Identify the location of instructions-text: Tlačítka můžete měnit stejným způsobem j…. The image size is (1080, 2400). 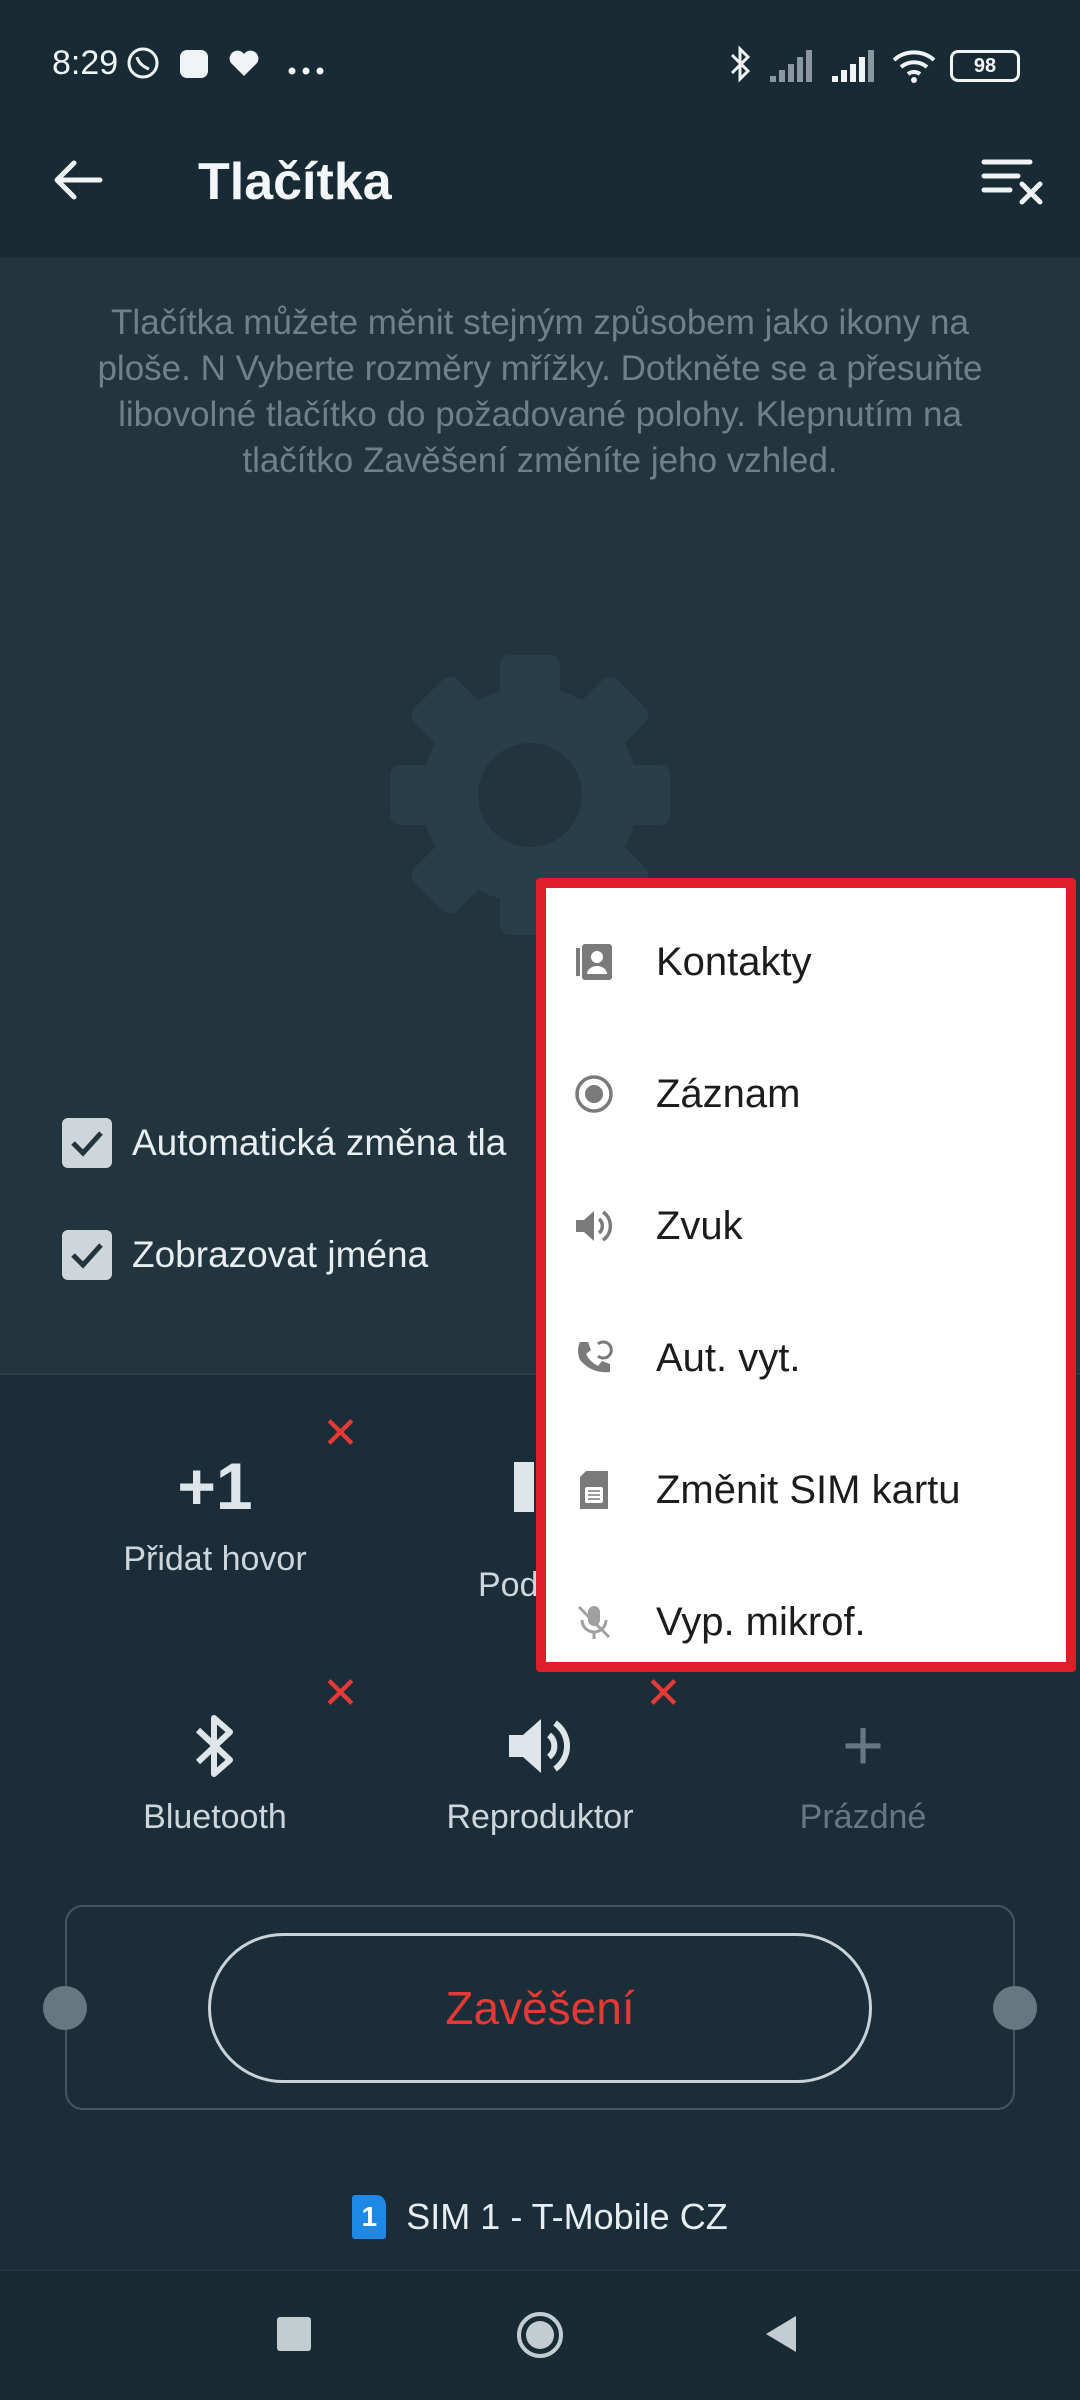
(540, 391).